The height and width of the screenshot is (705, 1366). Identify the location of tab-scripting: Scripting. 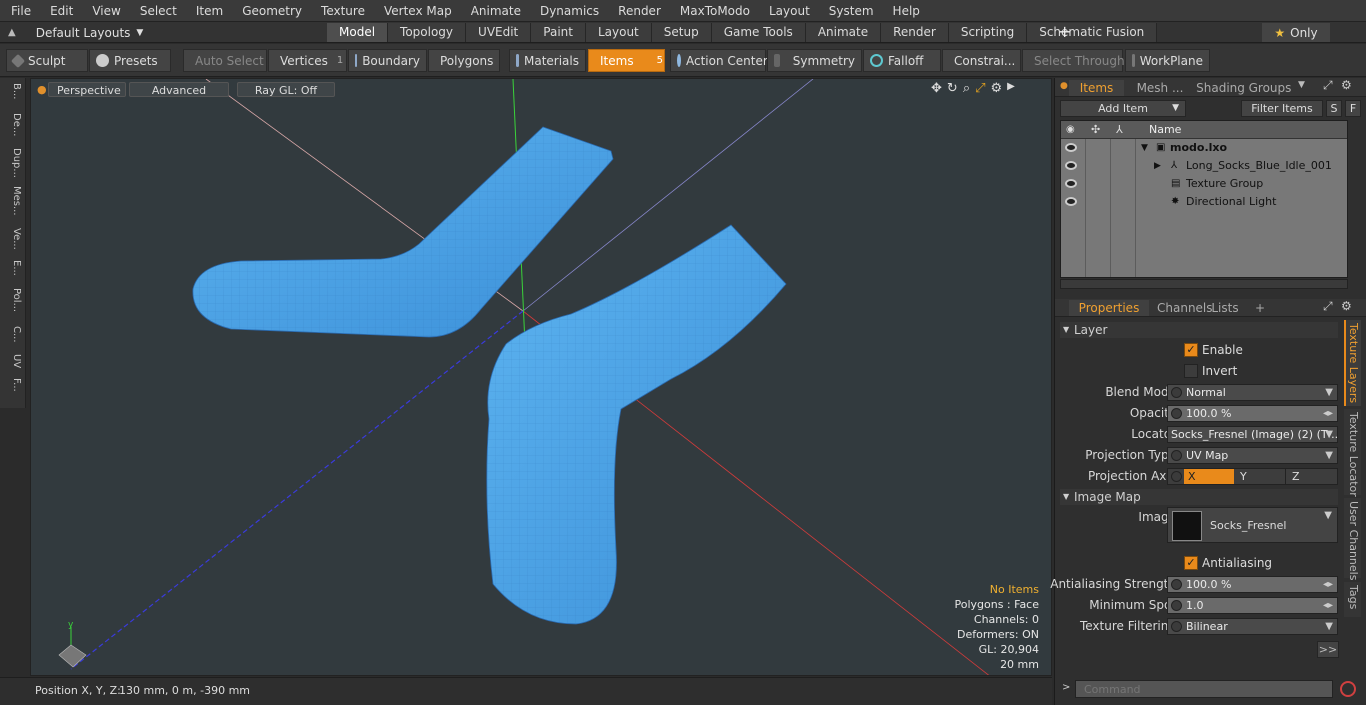
(988, 32).